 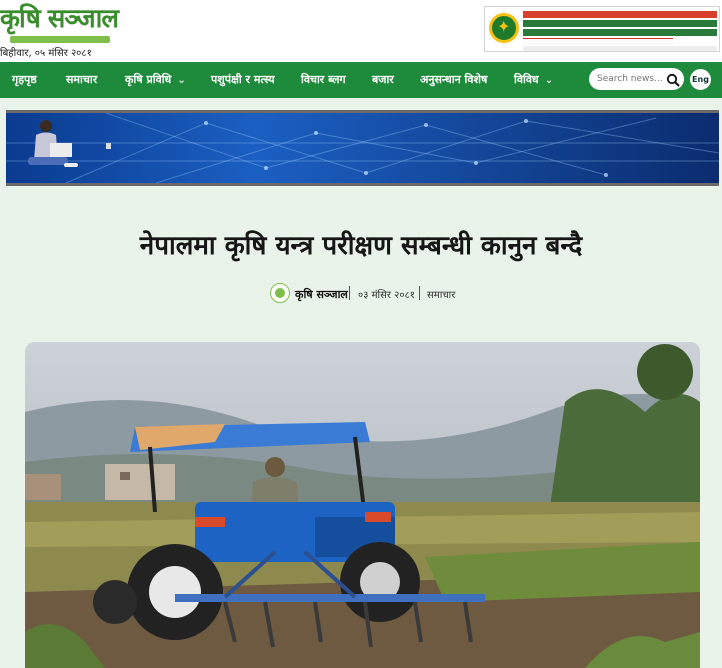 I want to click on top-header: कृषि सञ्जाल बिहीवार, ०५ मंसिर २०८१, so click(x=361, y=31).